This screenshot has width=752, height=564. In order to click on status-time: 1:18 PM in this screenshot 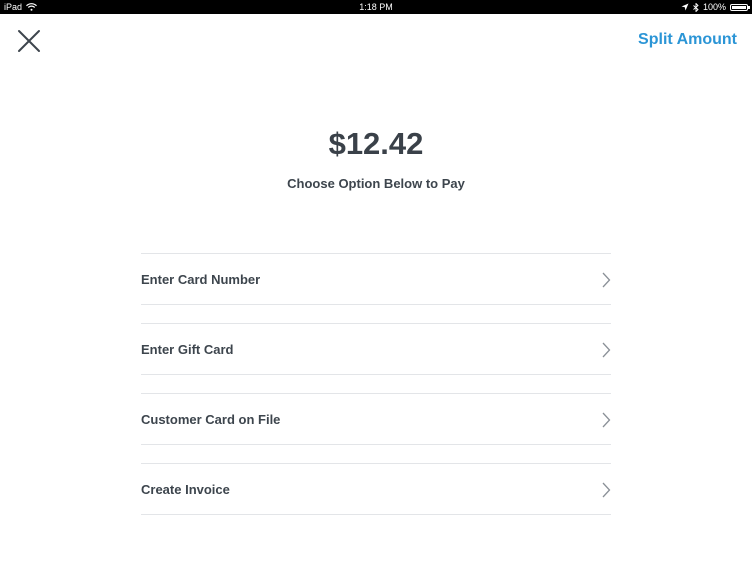, I will do `click(376, 7)`.